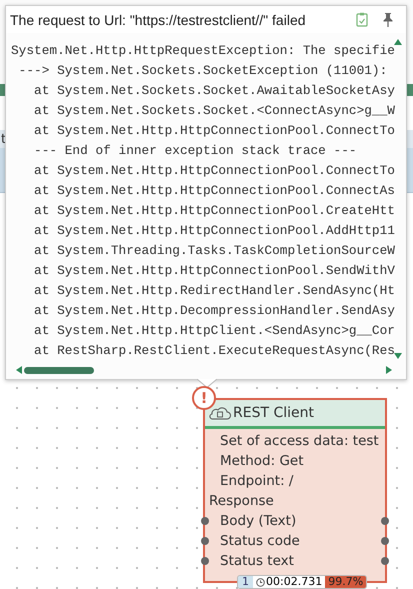 The height and width of the screenshot is (589, 413). What do you see at coordinates (220, 413) in the screenshot?
I see `cloud-icon` at bounding box center [220, 413].